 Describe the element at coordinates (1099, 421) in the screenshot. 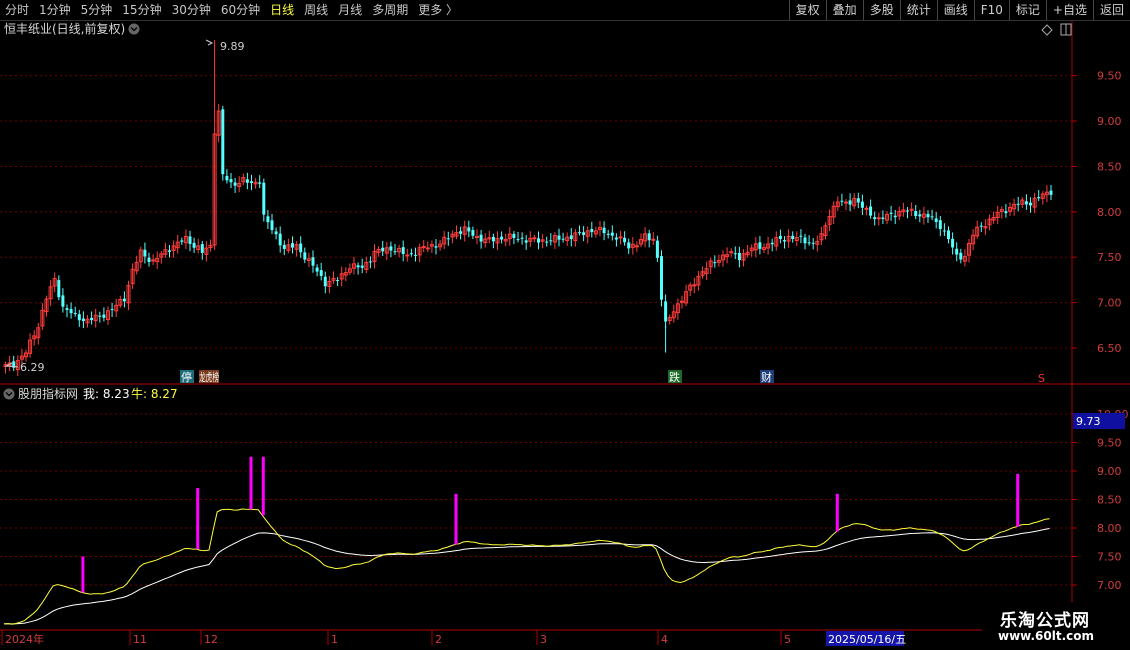

I see `indicator-current-value: 9.73` at that location.